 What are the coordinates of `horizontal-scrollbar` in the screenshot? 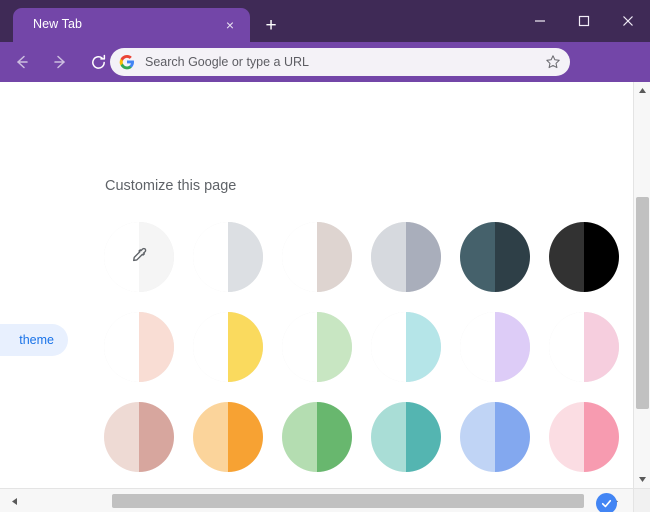 It's located at (325, 500).